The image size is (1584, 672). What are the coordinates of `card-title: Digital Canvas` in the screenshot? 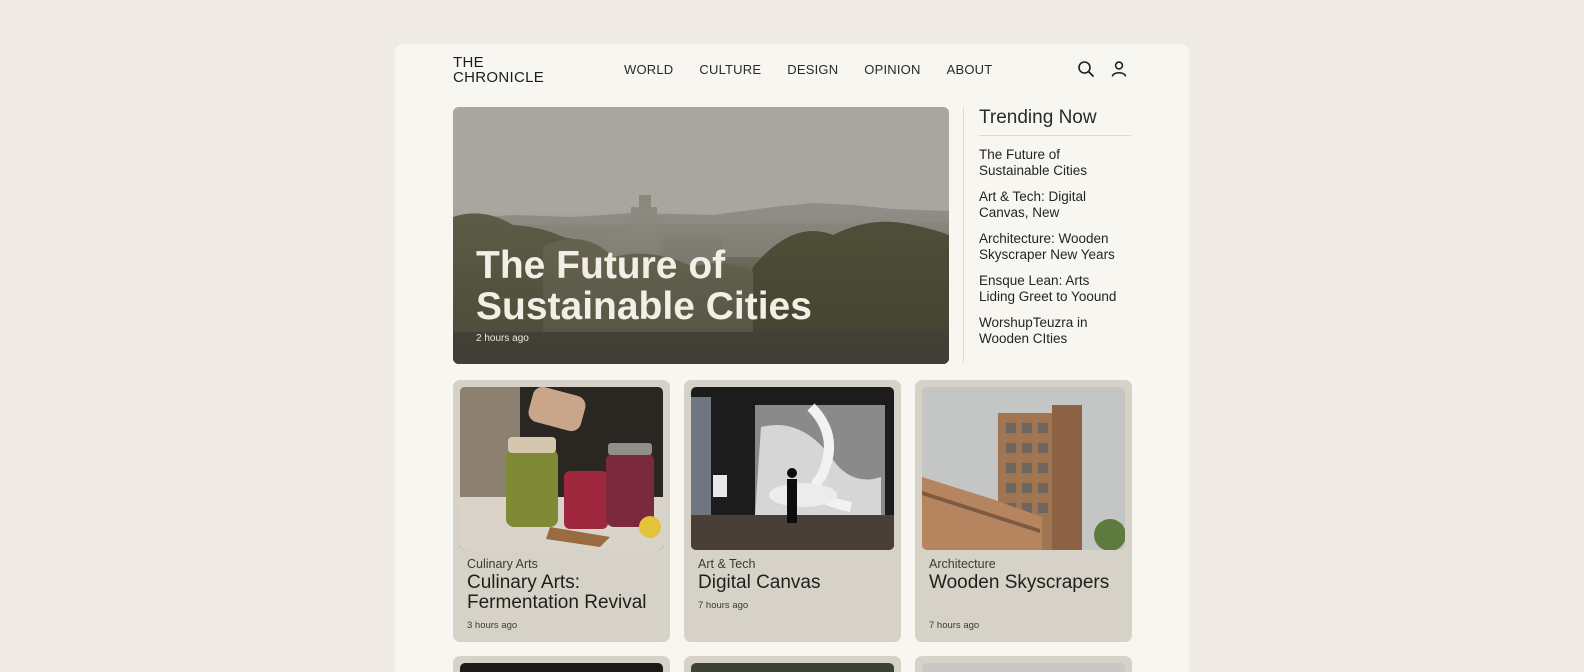 It's located at (795, 583).